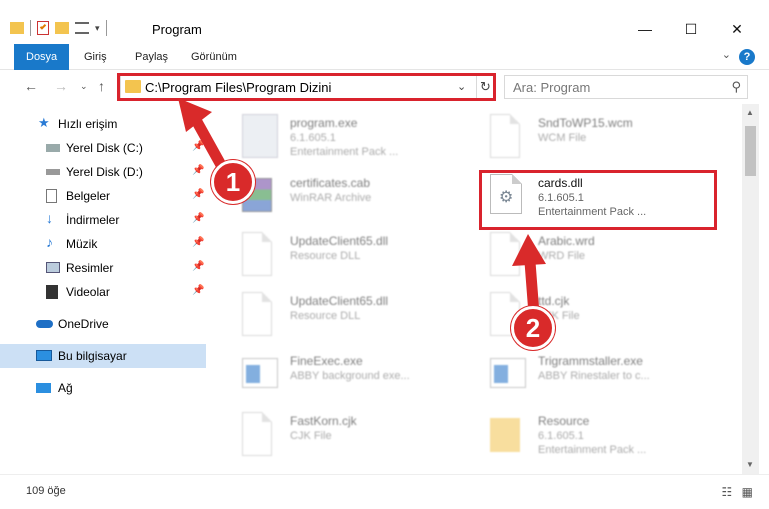 This screenshot has width=769, height=509. Describe the element at coordinates (233, 182) in the screenshot. I see `step-badge-1: 1` at that location.